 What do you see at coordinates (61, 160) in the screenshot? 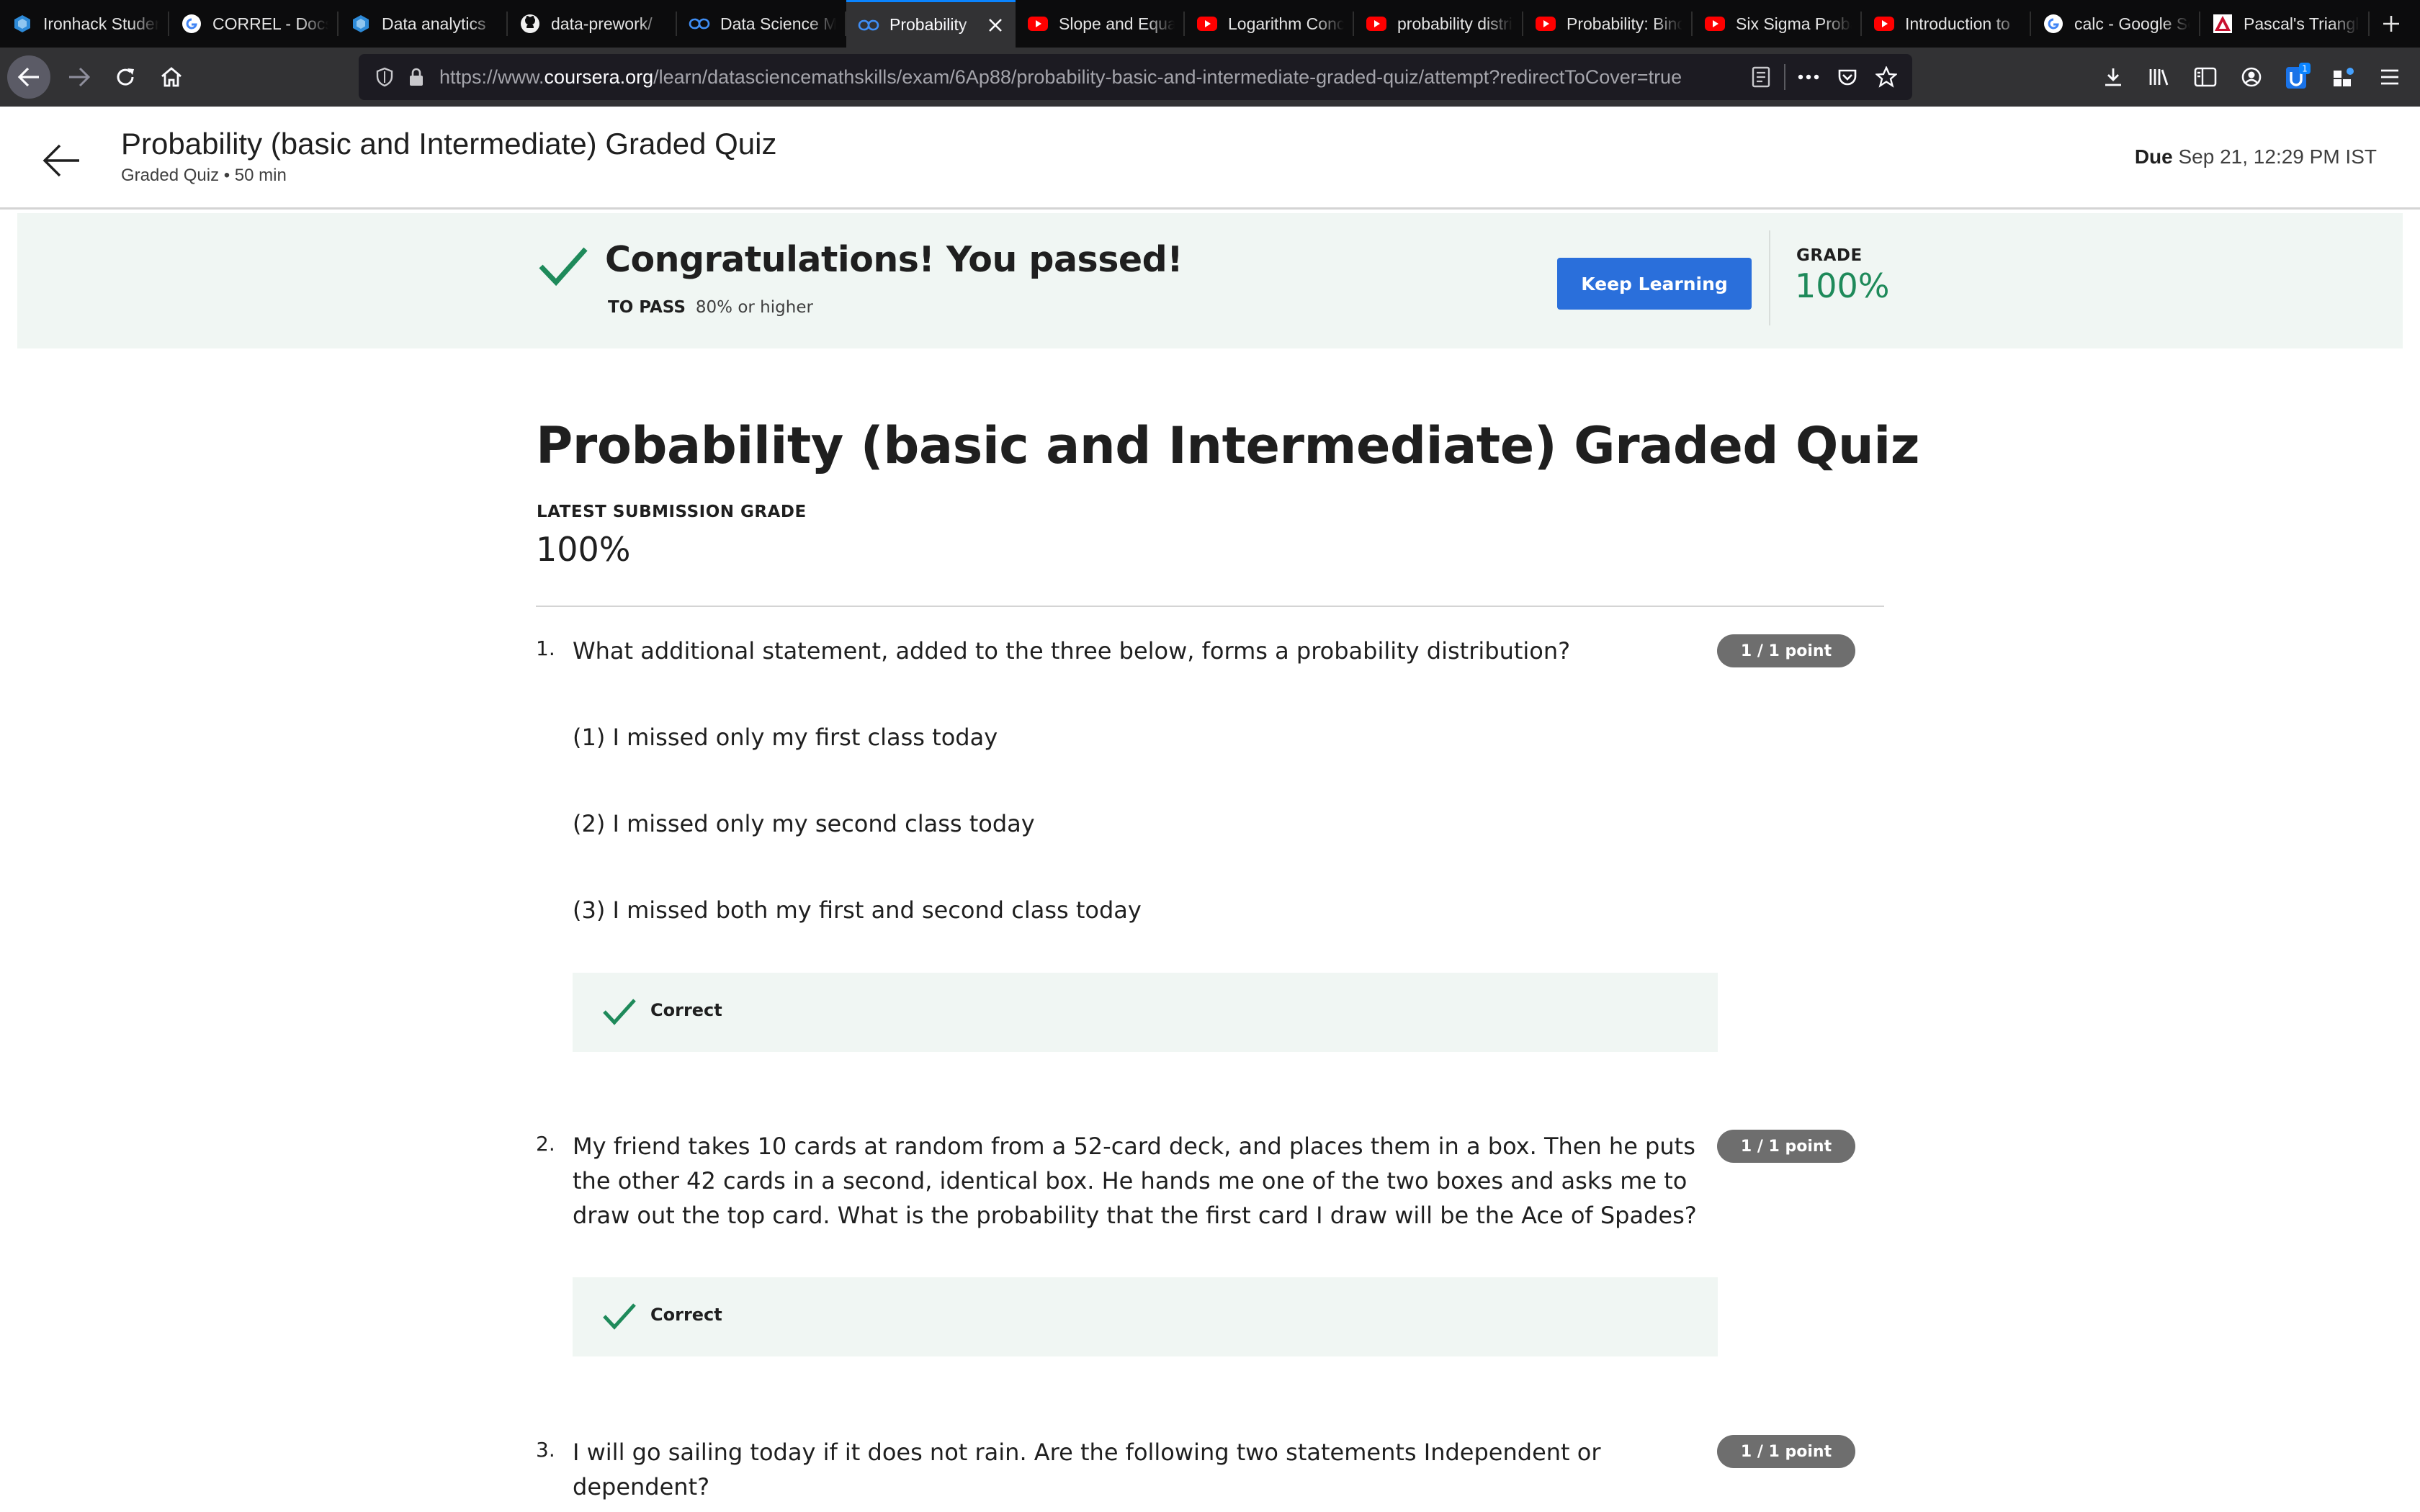
I see `back-arrow-icon` at bounding box center [61, 160].